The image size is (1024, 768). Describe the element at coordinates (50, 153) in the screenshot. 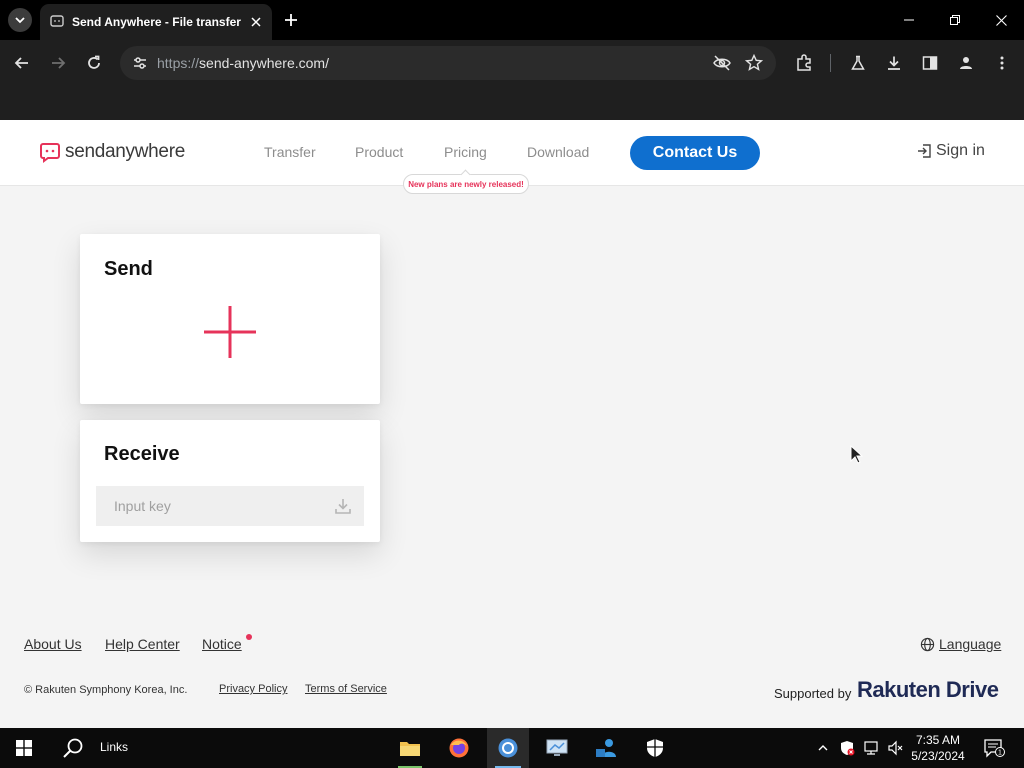

I see `send-anywhere-logo-icon` at that location.